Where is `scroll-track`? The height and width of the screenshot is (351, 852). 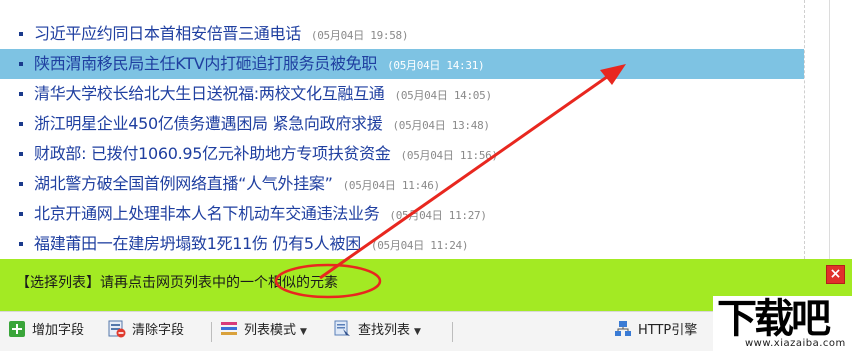
scroll-track is located at coordinates (829, 129).